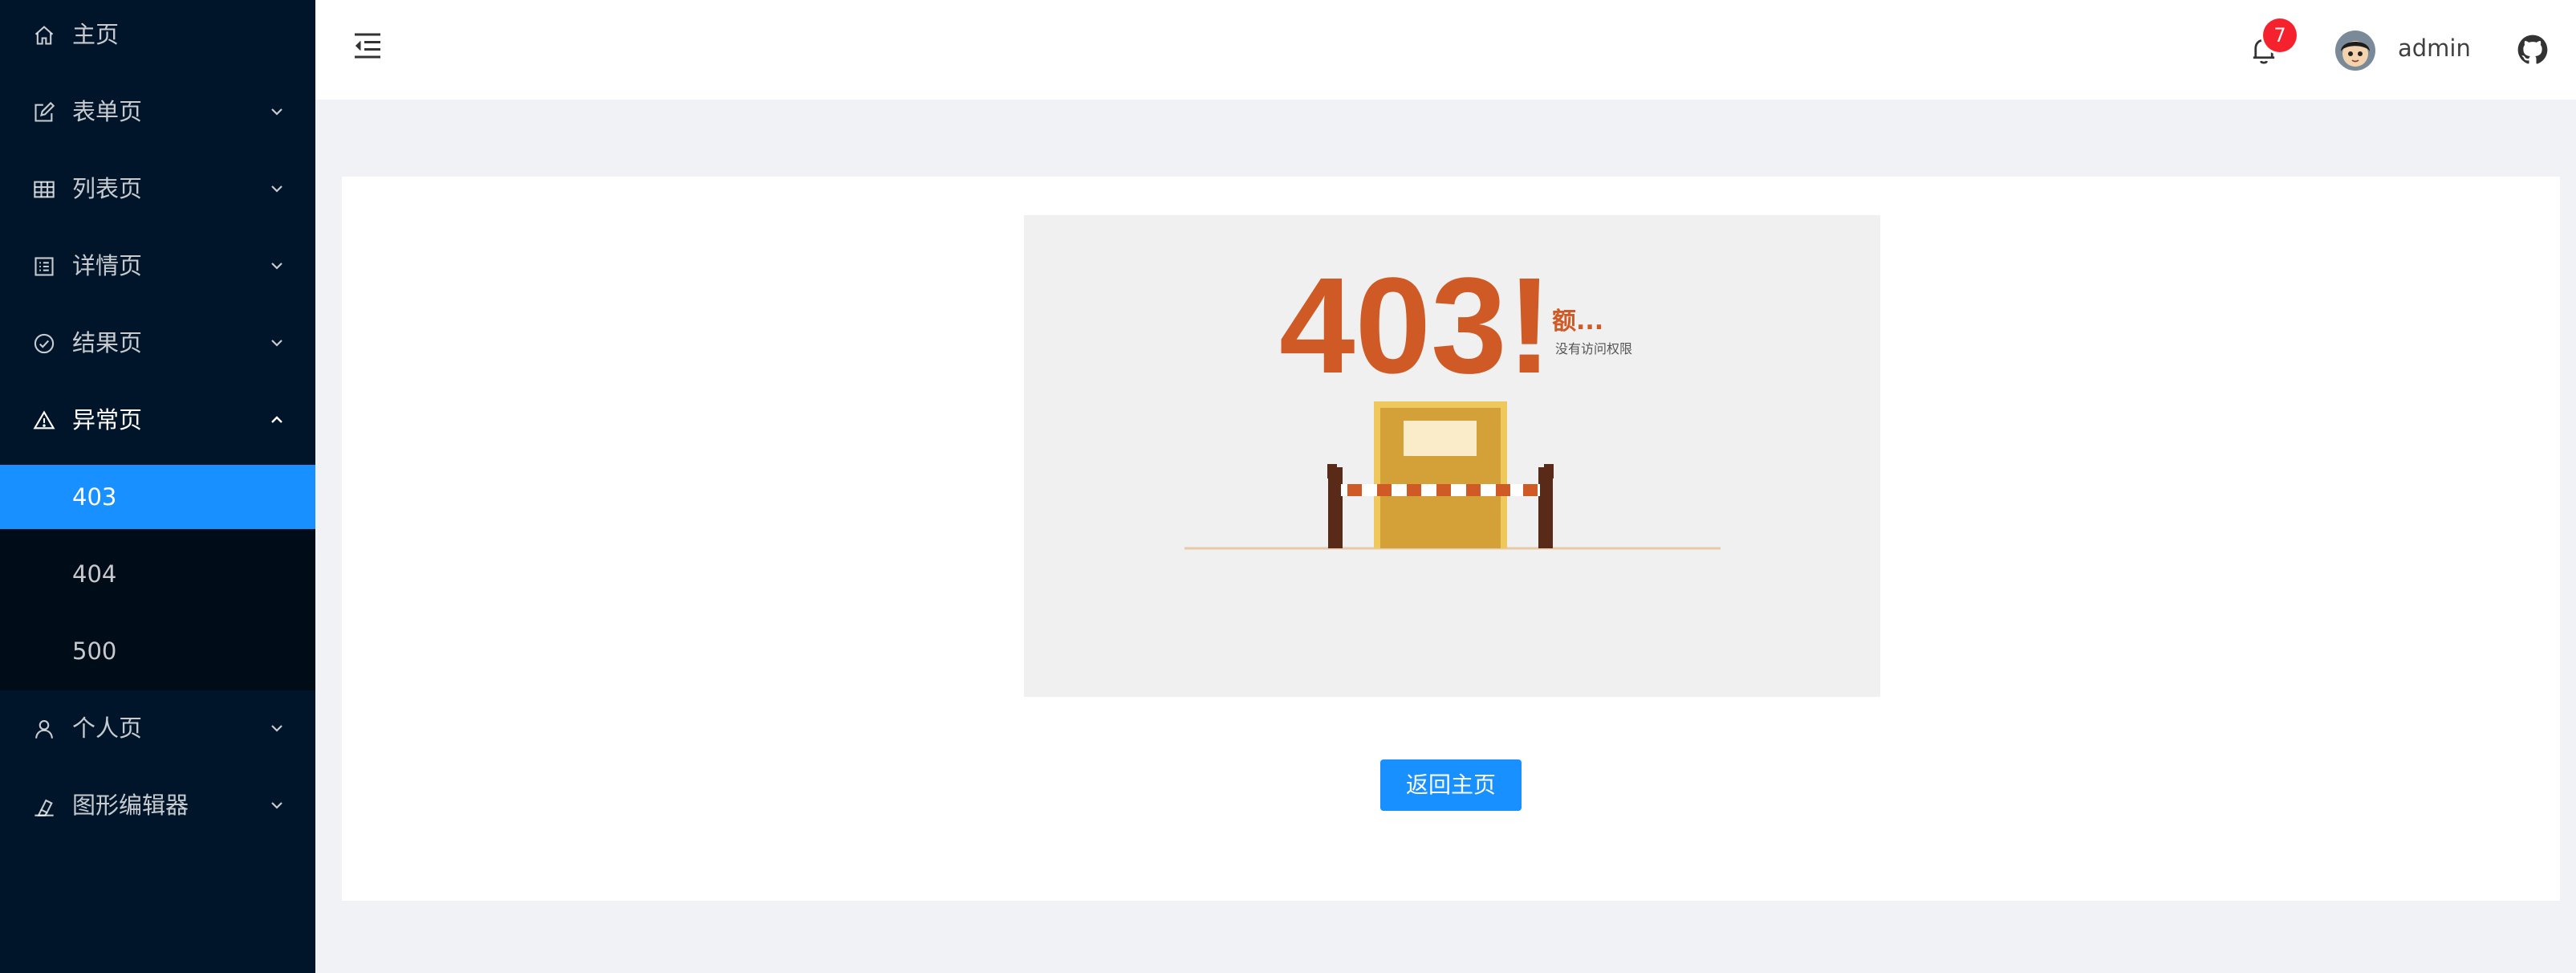  Describe the element at coordinates (2280, 35) in the screenshot. I see `notification-badge: 7` at that location.